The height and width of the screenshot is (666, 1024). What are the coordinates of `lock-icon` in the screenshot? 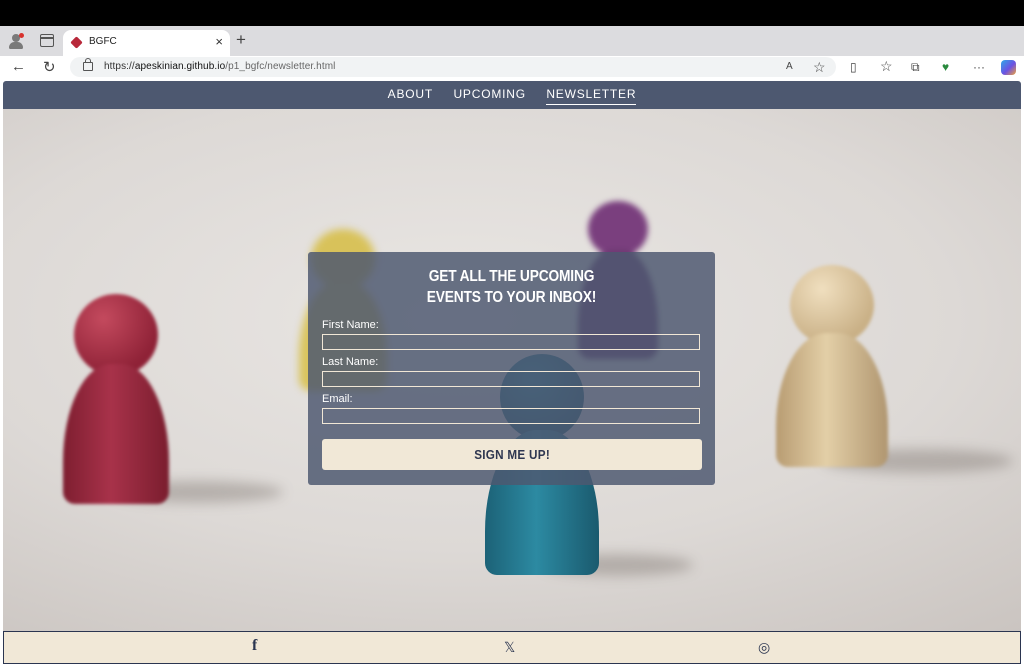 It's located at (88, 64).